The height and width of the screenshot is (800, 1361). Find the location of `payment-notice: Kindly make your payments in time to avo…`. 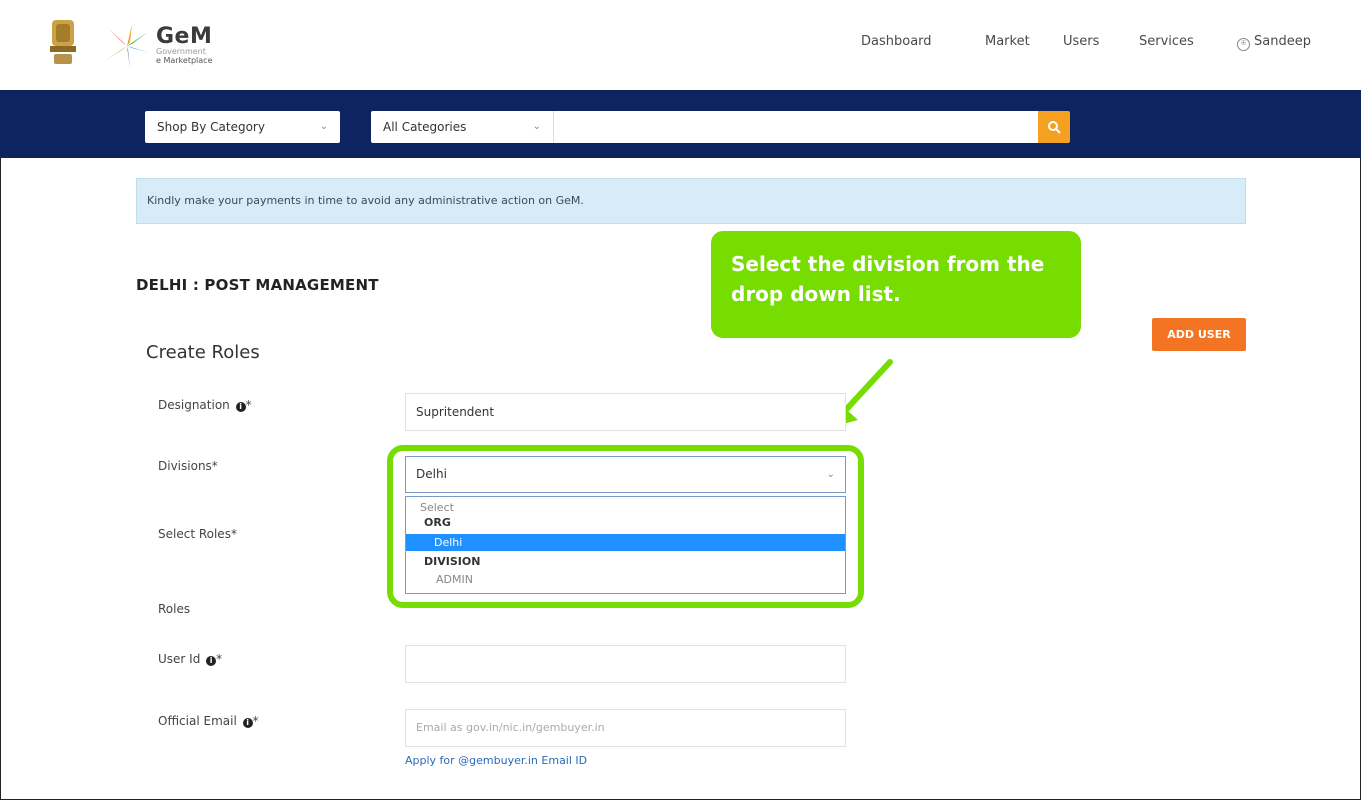

payment-notice: Kindly make your payments in time to avo… is located at coordinates (691, 201).